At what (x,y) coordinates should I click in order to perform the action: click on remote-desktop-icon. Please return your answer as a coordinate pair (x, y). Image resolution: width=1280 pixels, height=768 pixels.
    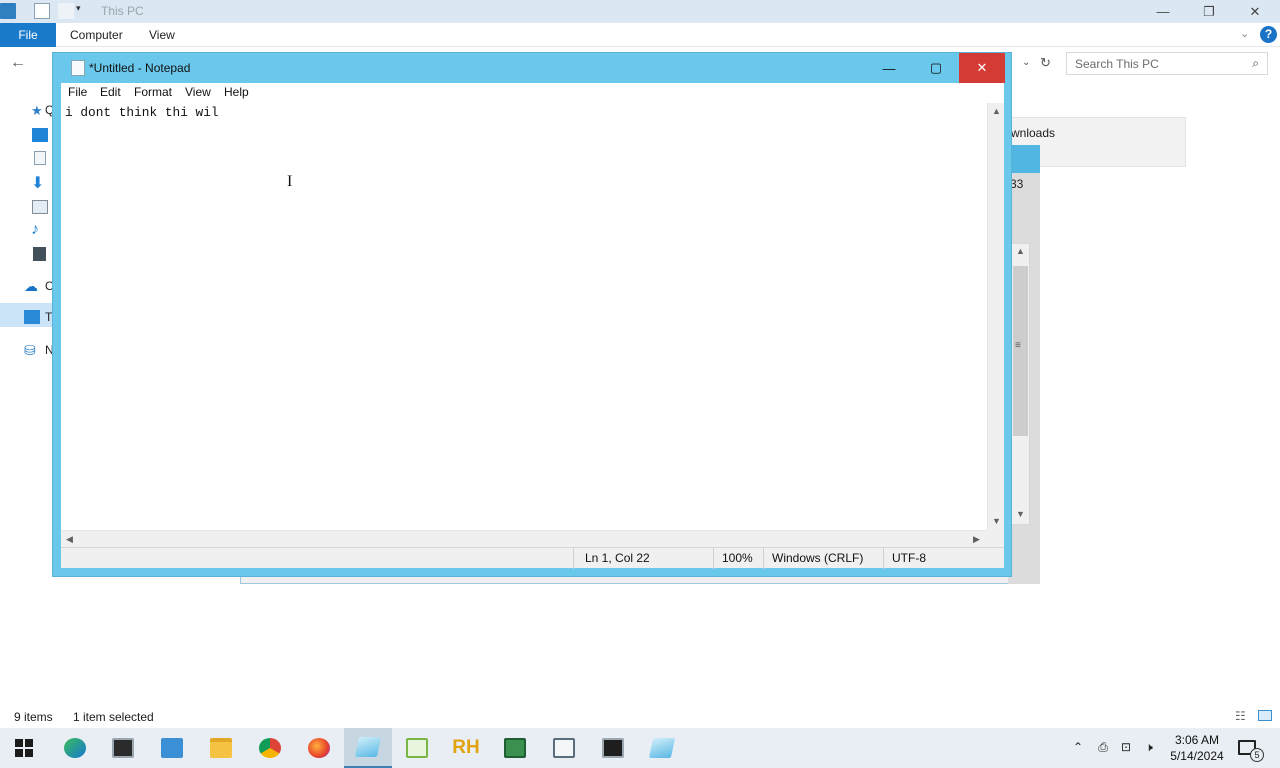
    Looking at the image, I should click on (564, 748).